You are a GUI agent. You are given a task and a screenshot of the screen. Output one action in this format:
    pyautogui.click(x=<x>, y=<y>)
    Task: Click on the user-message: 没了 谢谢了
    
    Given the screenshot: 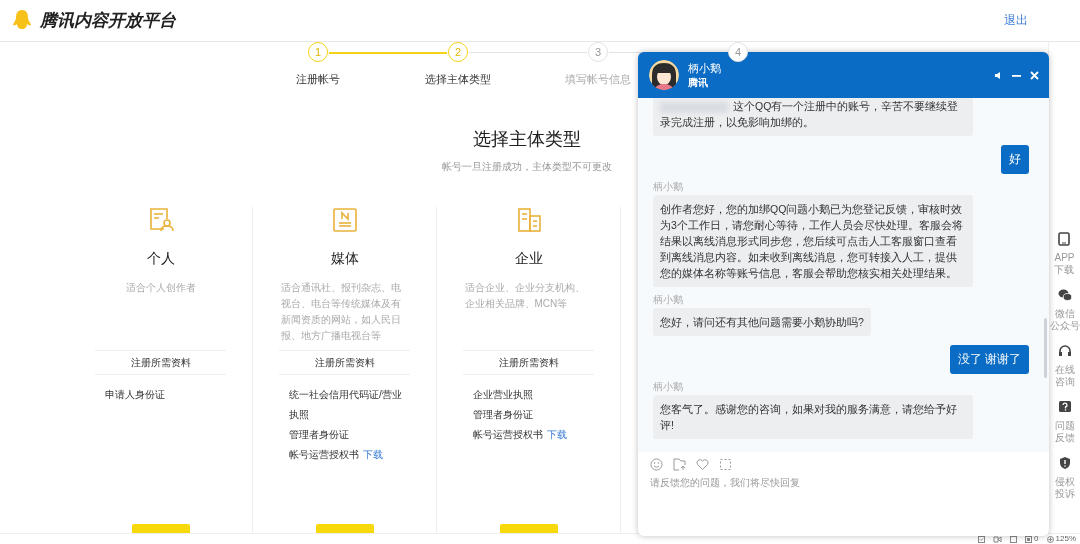 What is the action you would take?
    pyautogui.click(x=989, y=359)
    